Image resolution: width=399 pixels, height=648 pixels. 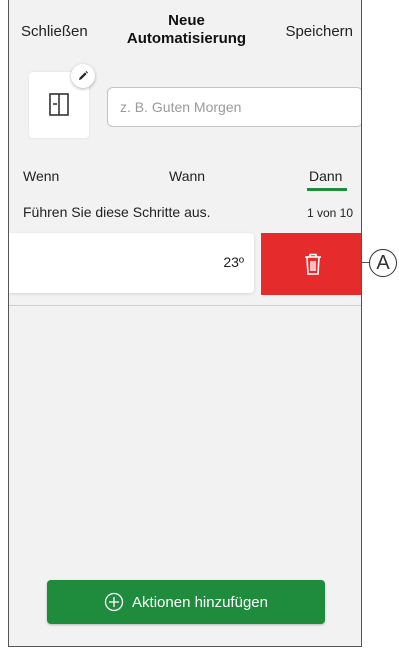 What do you see at coordinates (329, 213) in the screenshot?
I see `steps-count: 1 von 10` at bounding box center [329, 213].